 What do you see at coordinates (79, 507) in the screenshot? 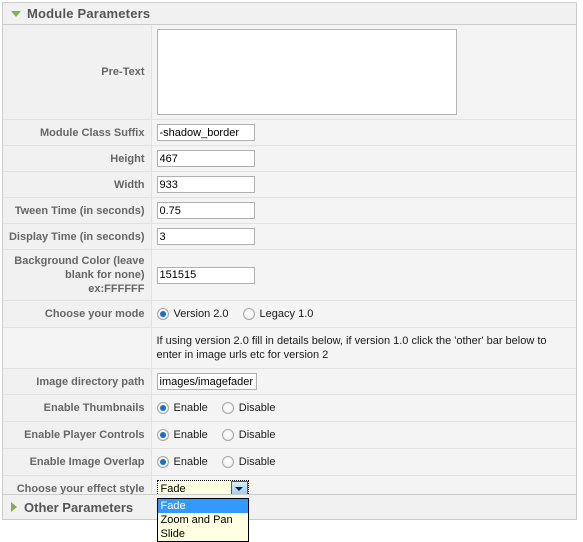
I see `other-parameters-title: Other Parameters` at bounding box center [79, 507].